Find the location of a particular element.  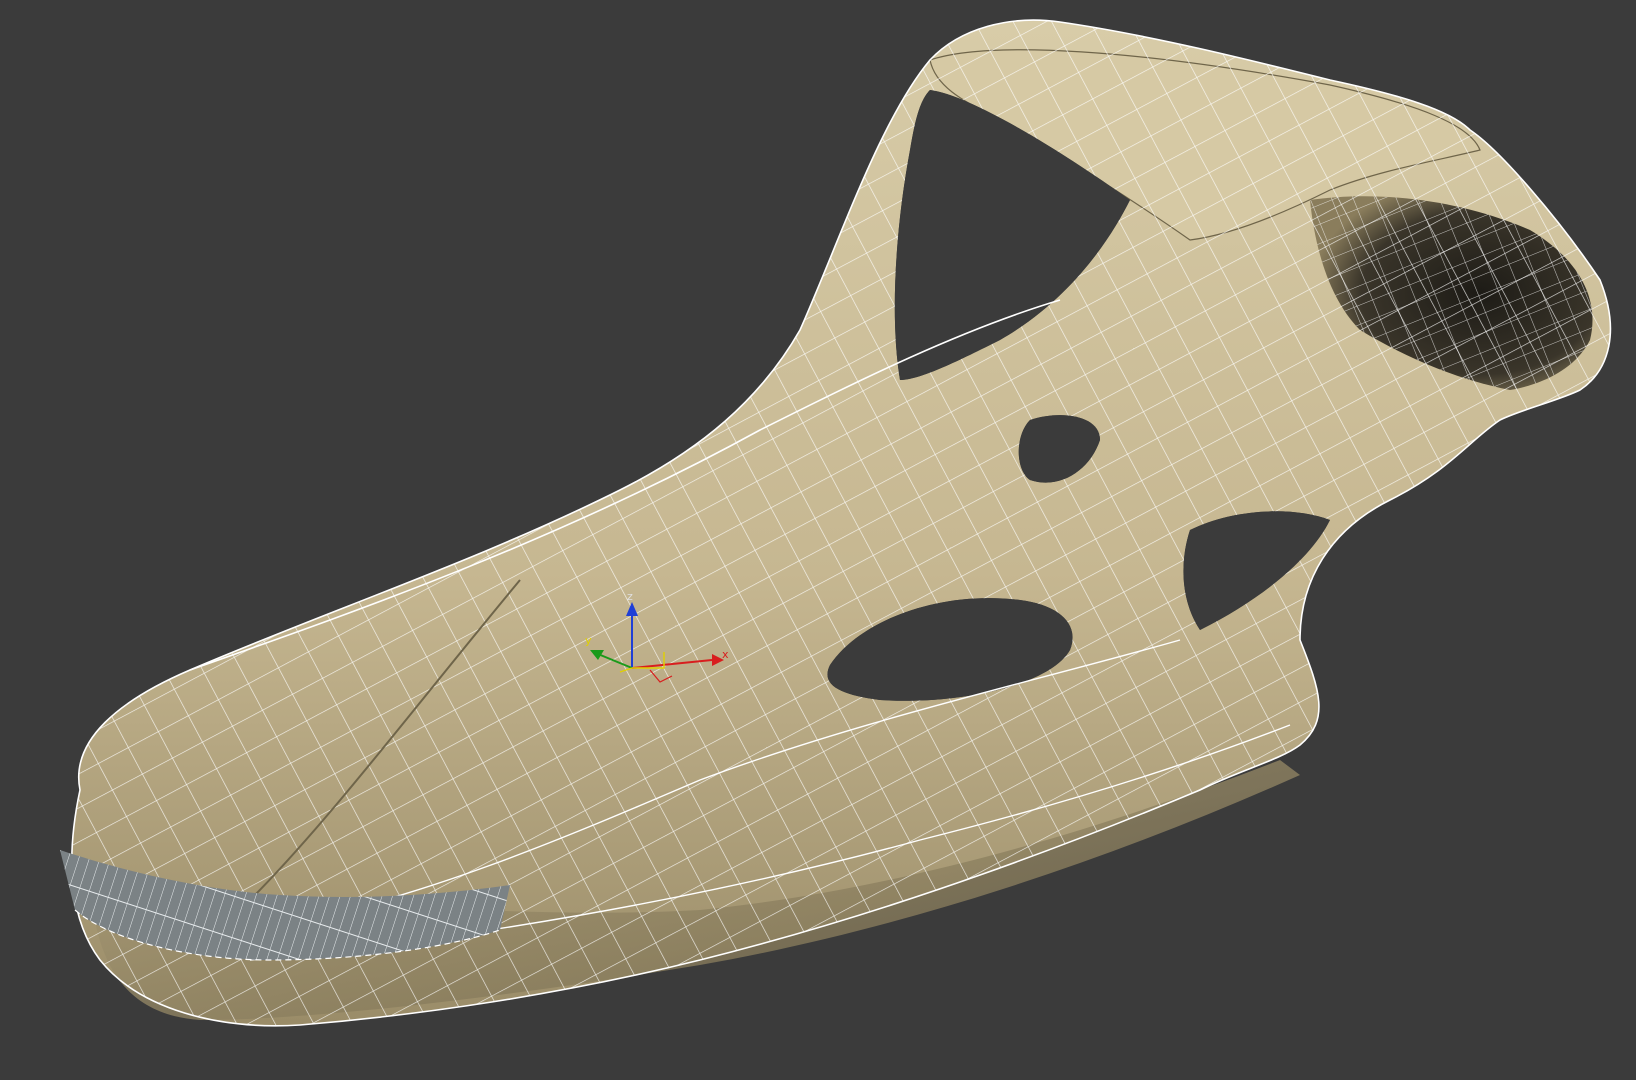

gizmo-x-label: x is located at coordinates (725, 654).